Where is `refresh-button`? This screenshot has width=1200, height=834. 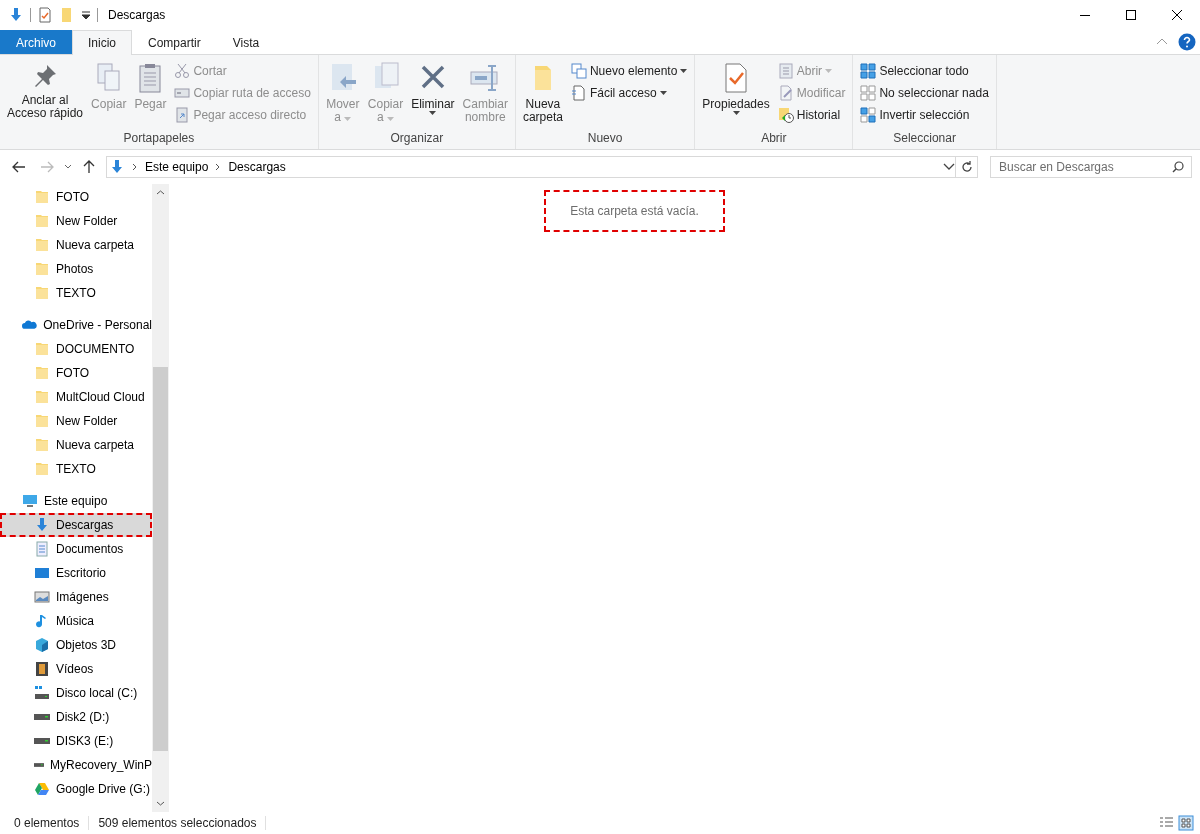
refresh-button is located at coordinates (967, 167).